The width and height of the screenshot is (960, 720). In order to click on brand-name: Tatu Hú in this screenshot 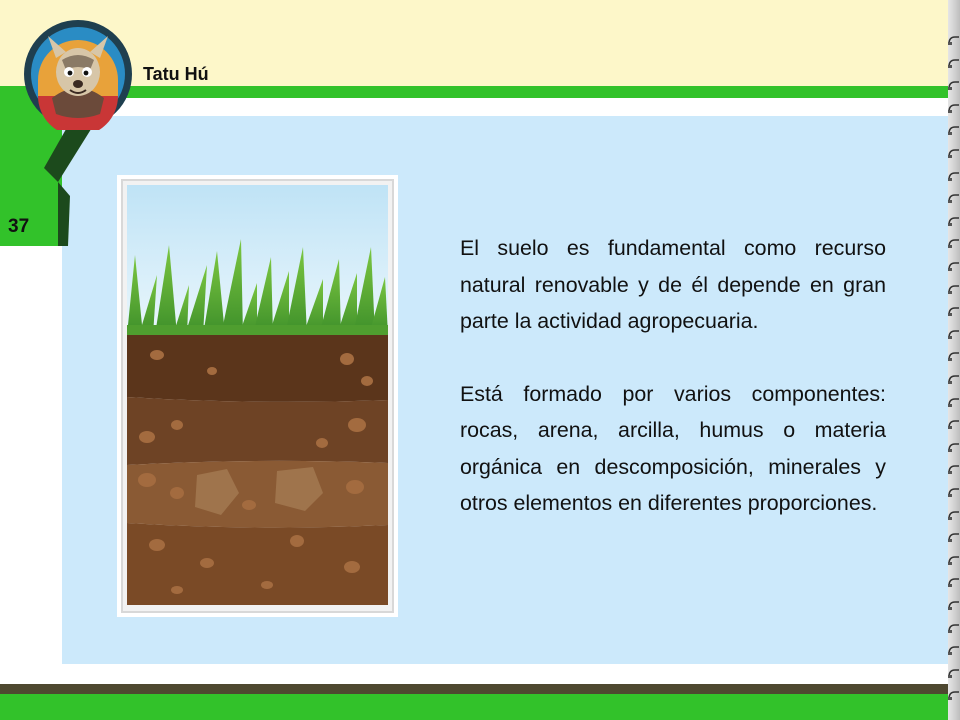, I will do `click(176, 74)`.